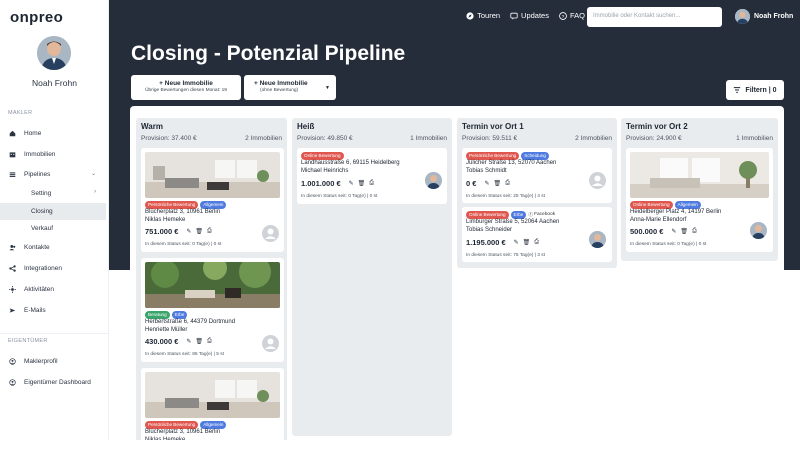 This screenshot has width=800, height=471. I want to click on filter-button: Filtern | 0, so click(755, 90).